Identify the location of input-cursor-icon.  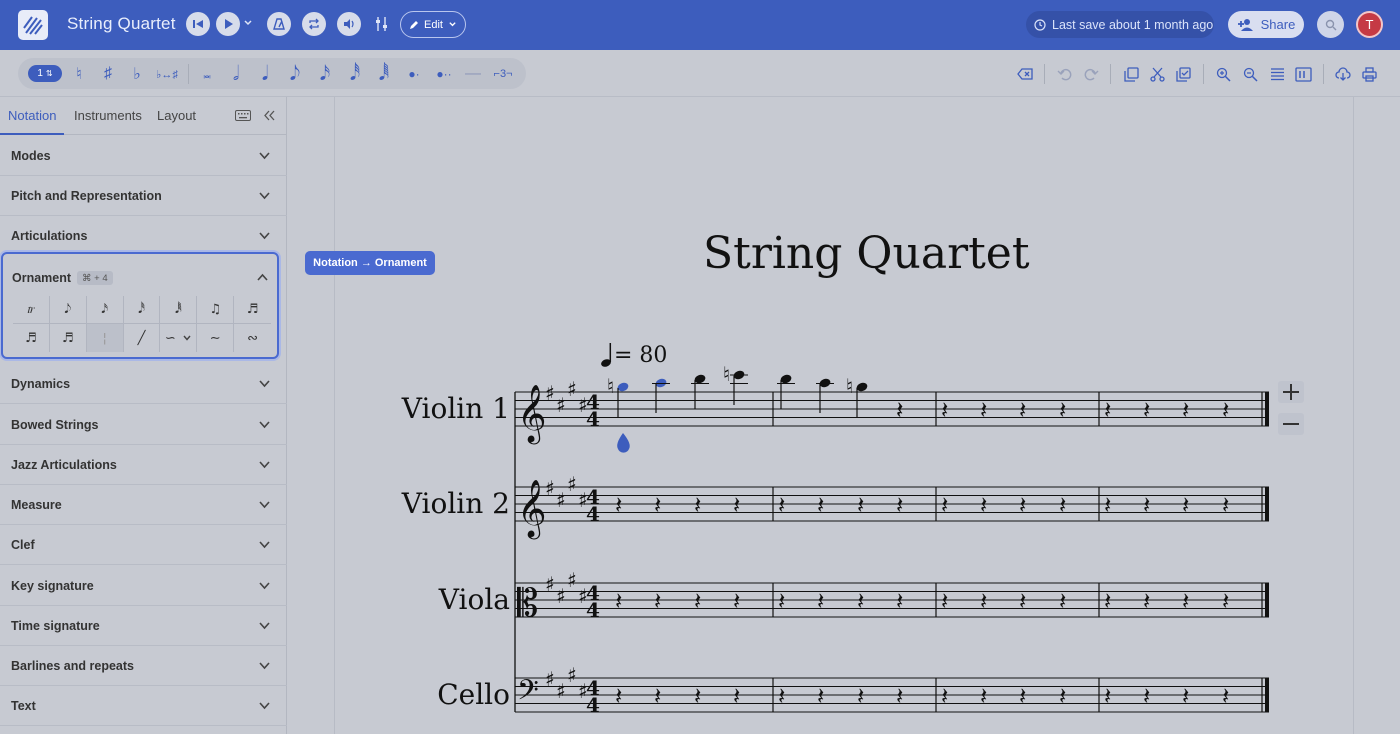
(623, 443).